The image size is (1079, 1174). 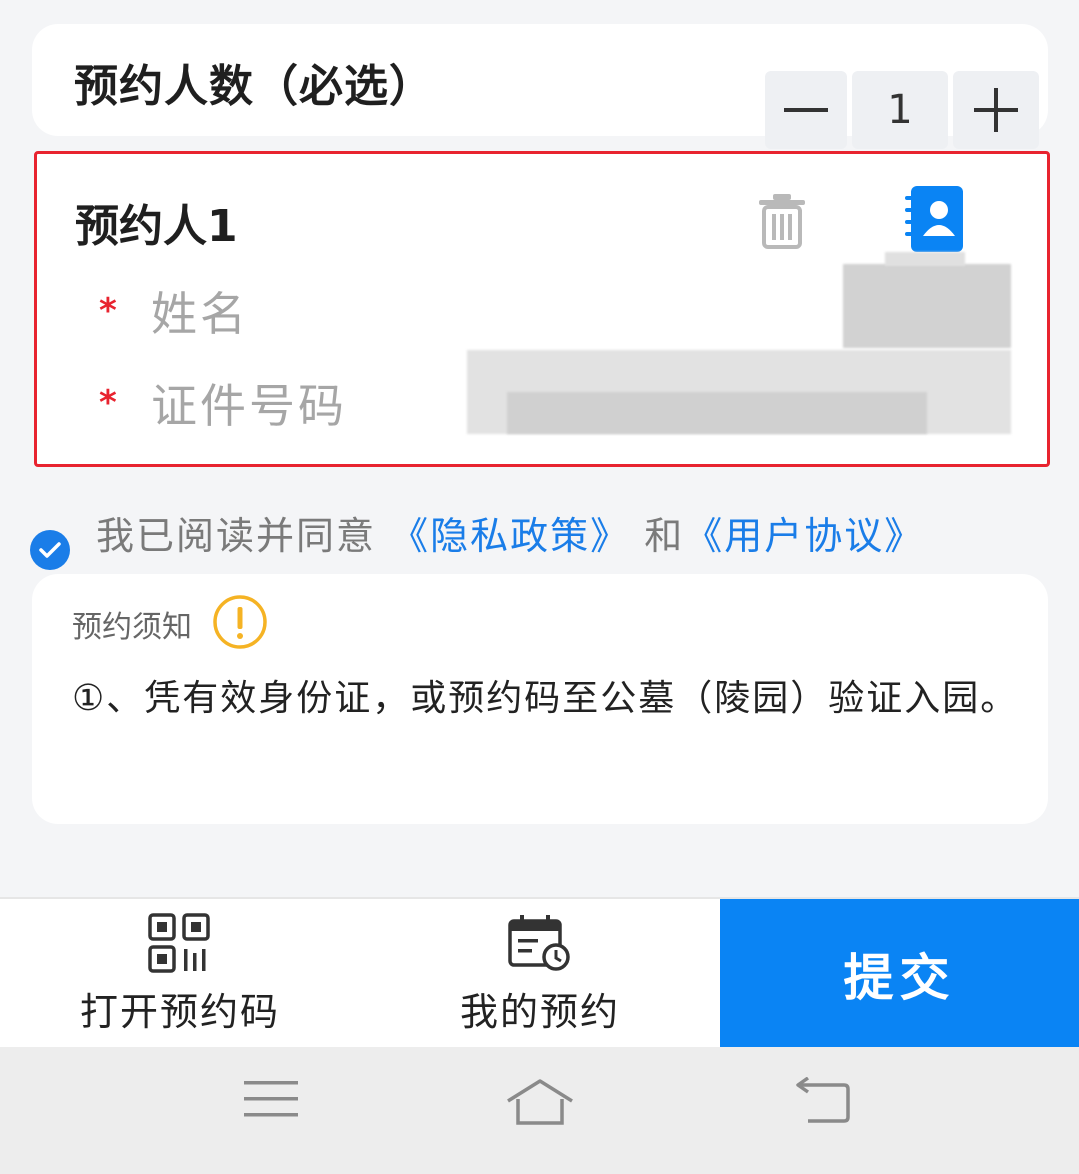 What do you see at coordinates (240, 624) in the screenshot?
I see `warning-icon` at bounding box center [240, 624].